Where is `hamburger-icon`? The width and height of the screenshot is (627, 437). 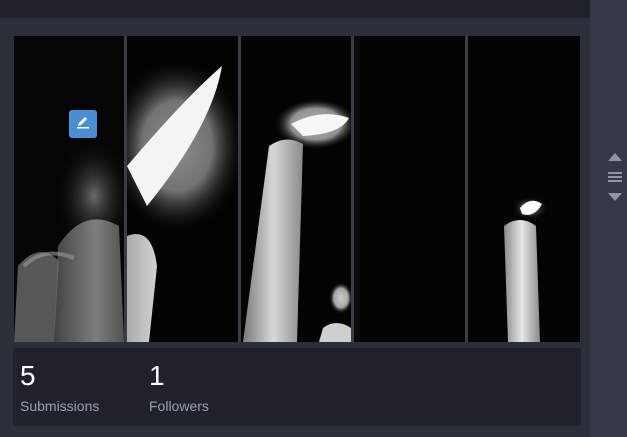 hamburger-icon is located at coordinates (615, 175).